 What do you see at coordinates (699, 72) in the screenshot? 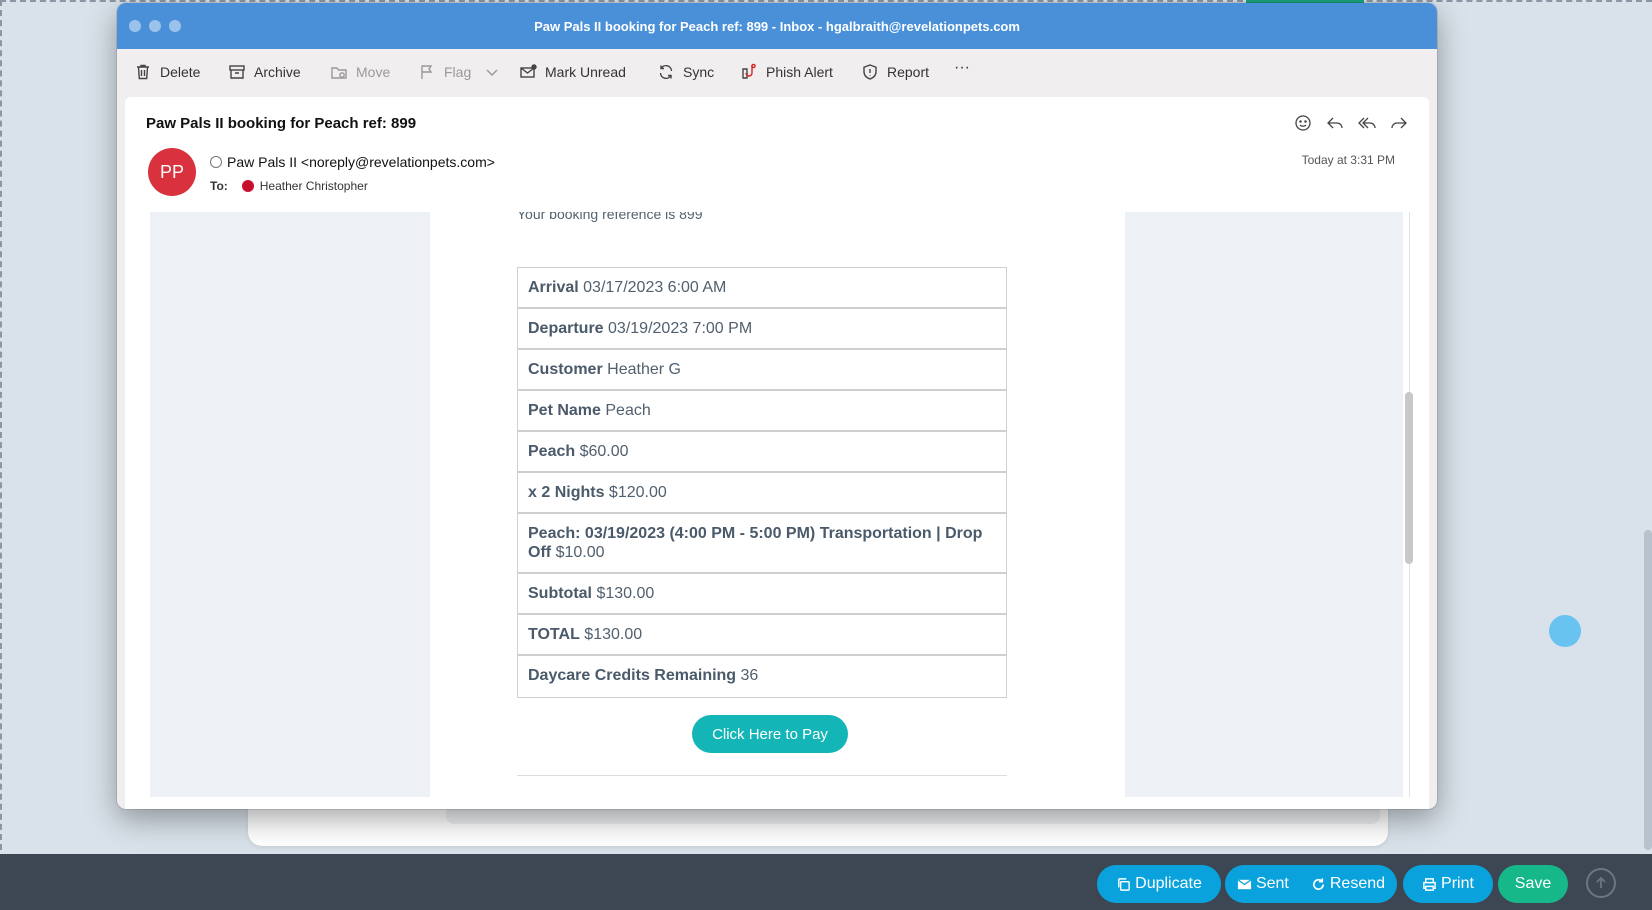
I see `sync-label: Sync` at bounding box center [699, 72].